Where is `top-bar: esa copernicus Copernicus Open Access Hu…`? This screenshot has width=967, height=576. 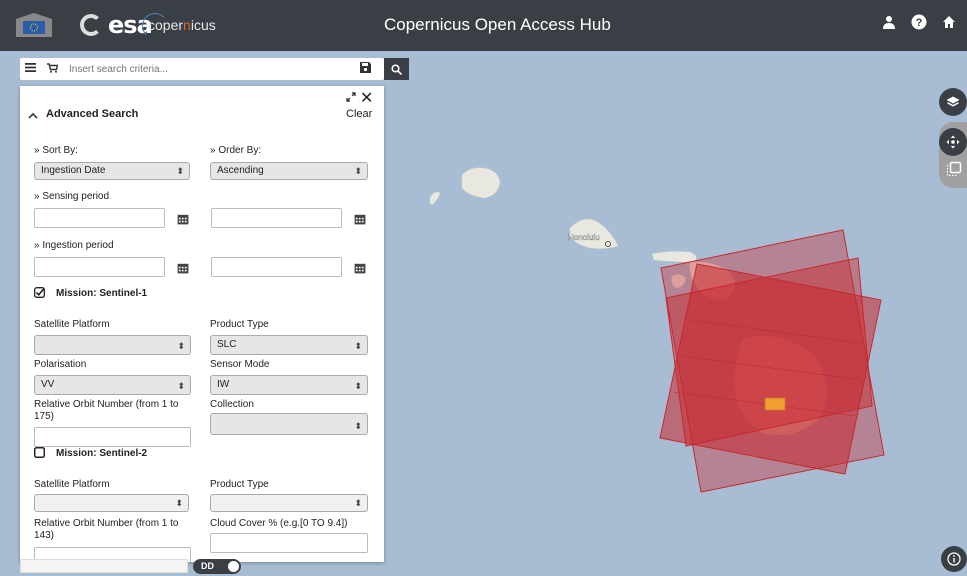
top-bar: esa copernicus Copernicus Open Access Hu… is located at coordinates (483, 25).